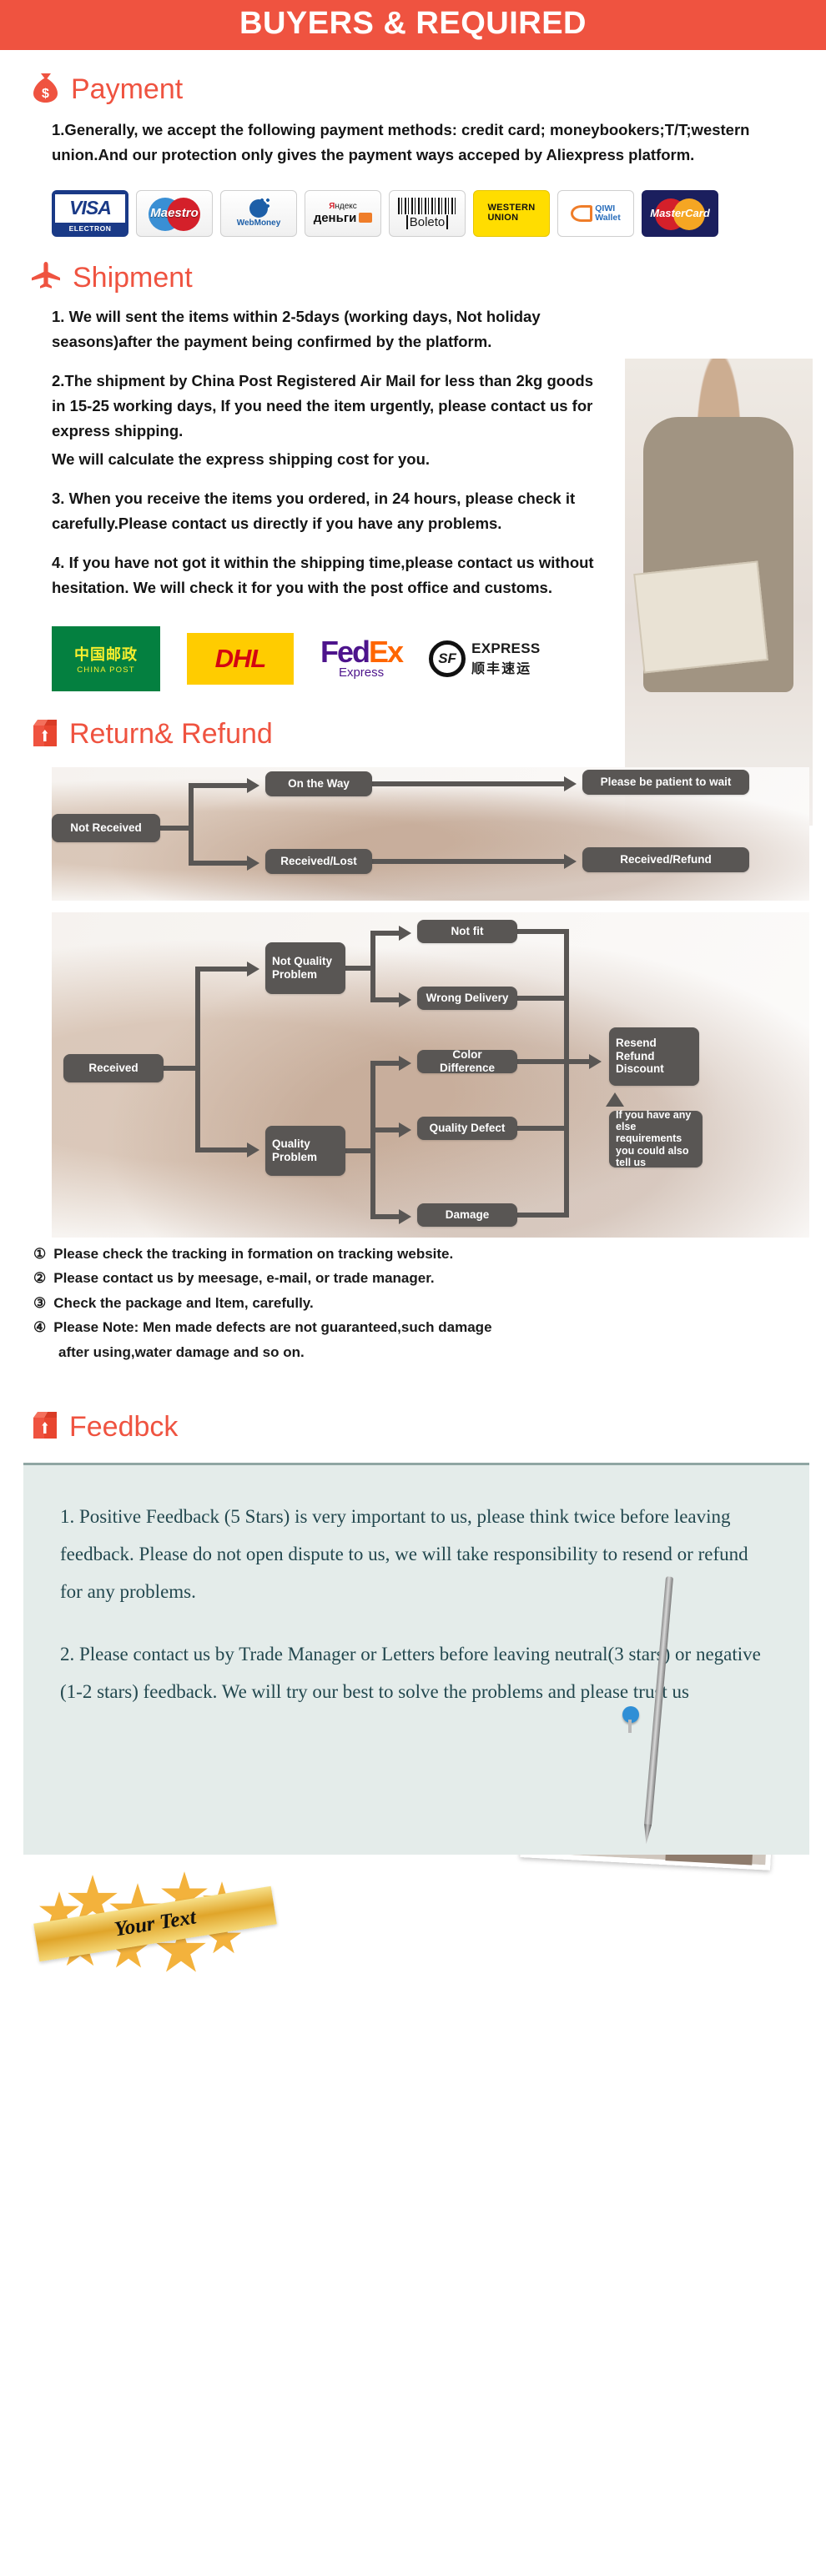 The image size is (826, 2576). I want to click on section-header-payment: $ Payment, so click(413, 81).